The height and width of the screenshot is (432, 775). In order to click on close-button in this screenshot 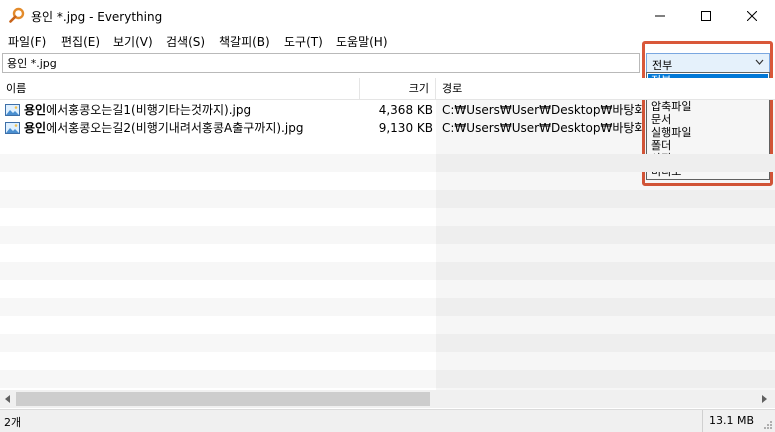, I will do `click(752, 15)`.